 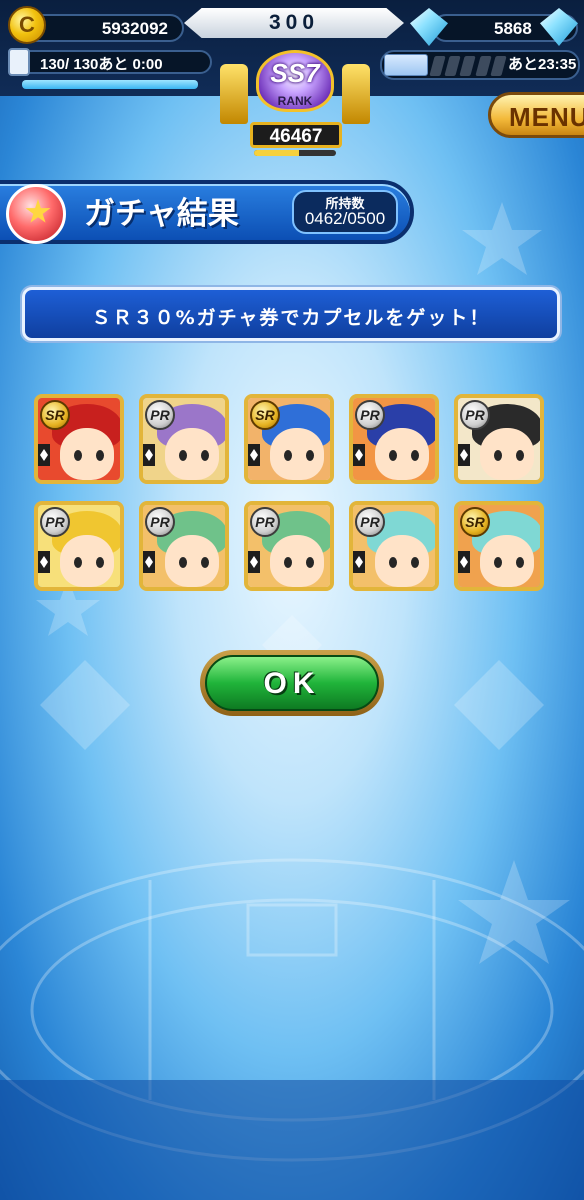 I want to click on rank-progress-bar, so click(x=295, y=153).